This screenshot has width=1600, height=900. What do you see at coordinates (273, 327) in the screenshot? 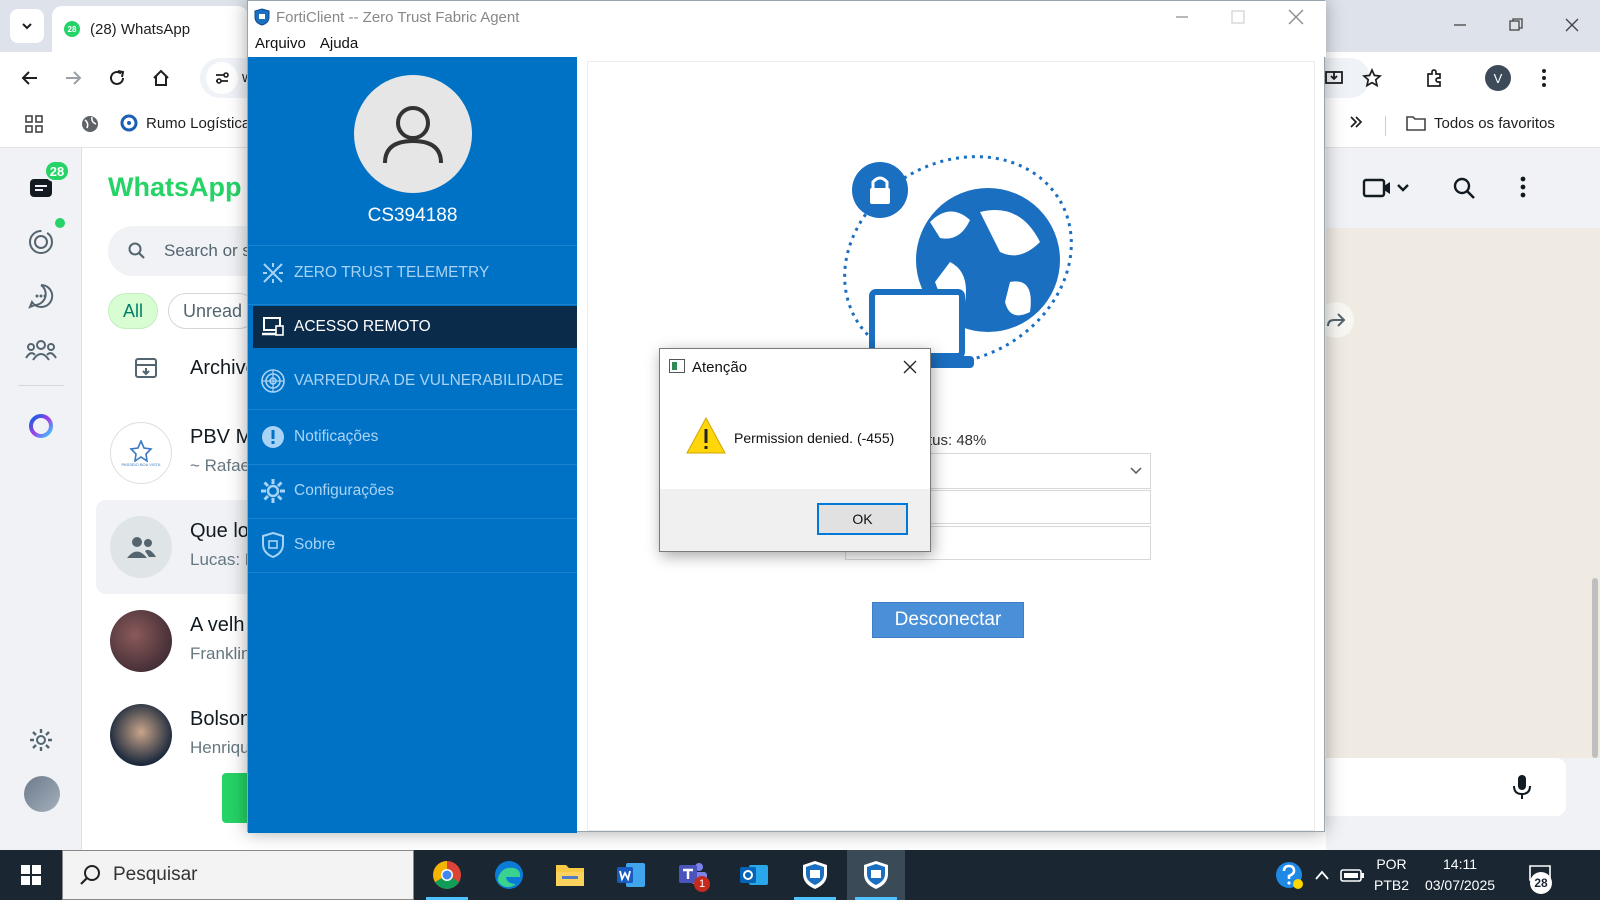
I see `remote-access-icon` at bounding box center [273, 327].